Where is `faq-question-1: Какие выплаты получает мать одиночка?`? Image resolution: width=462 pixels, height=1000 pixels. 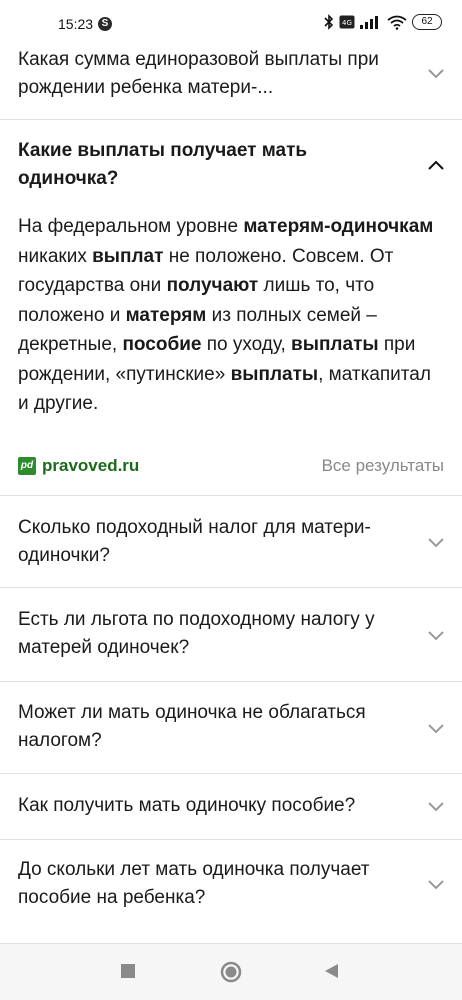 faq-question-1: Какие выплаты получает мать одиночка? is located at coordinates (188, 165).